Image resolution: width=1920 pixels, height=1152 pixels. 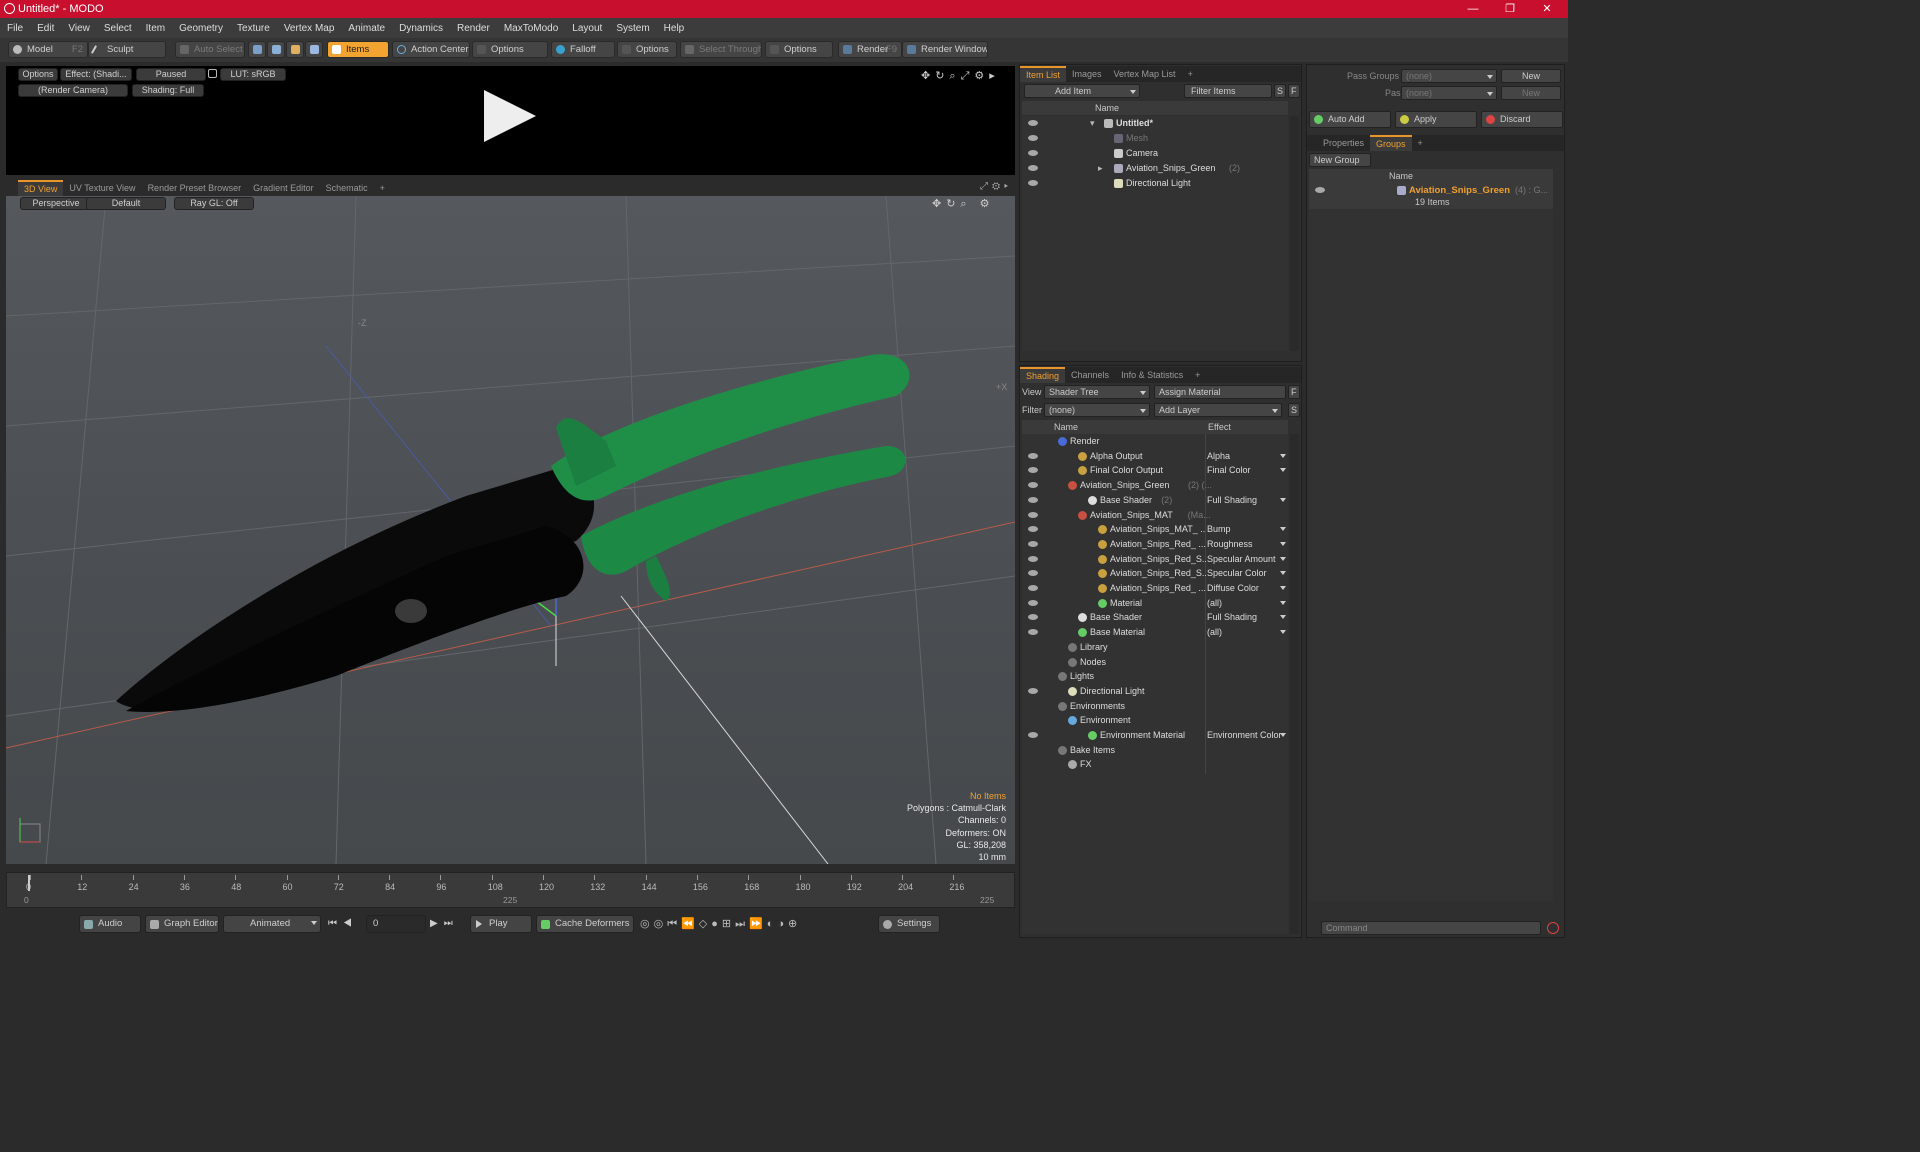 What do you see at coordinates (382, 188) in the screenshot?
I see `add-tab-button: +` at bounding box center [382, 188].